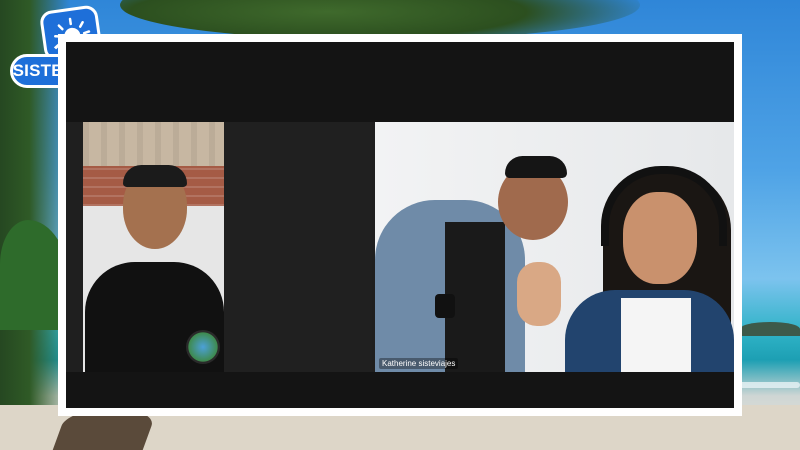  Describe the element at coordinates (153, 144) in the screenshot. I see `ceiling` at that location.